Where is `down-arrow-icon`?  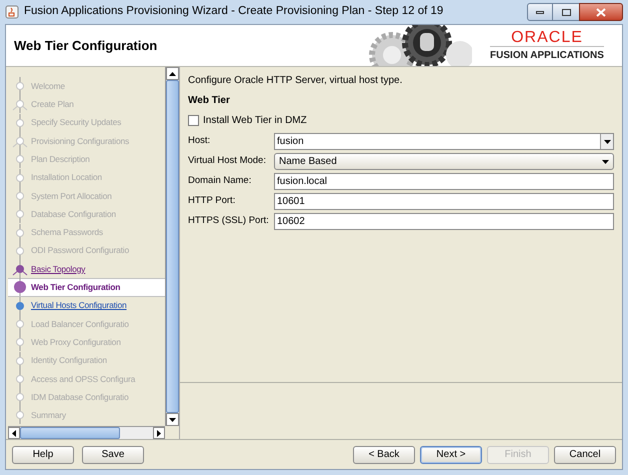
down-arrow-icon is located at coordinates (172, 420).